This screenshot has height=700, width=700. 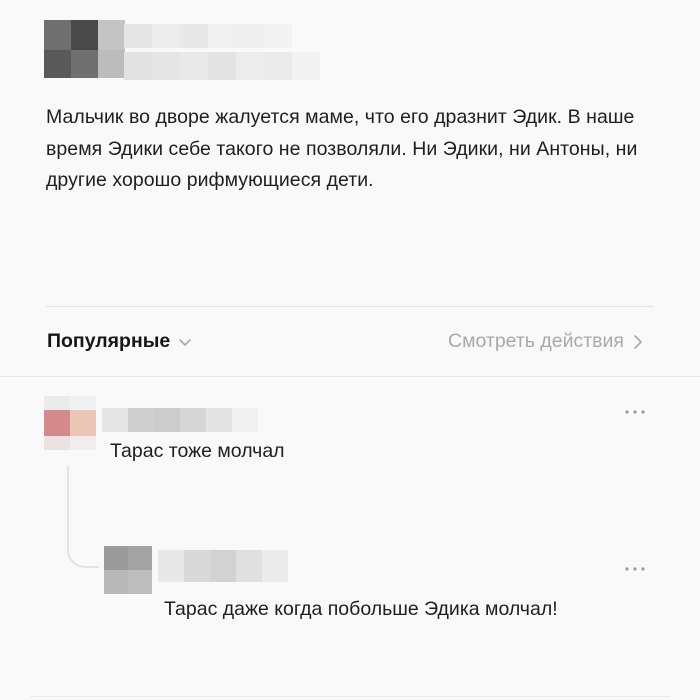 I want to click on comment-author-name-blurred, so click(x=180, y=420).